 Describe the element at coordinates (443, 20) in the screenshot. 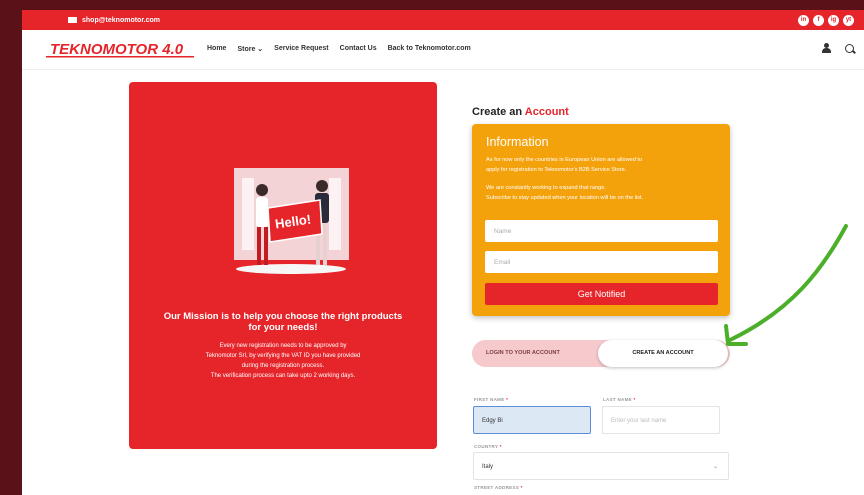

I see `top-bar: shop@teknomotor.com in f ig yt` at that location.